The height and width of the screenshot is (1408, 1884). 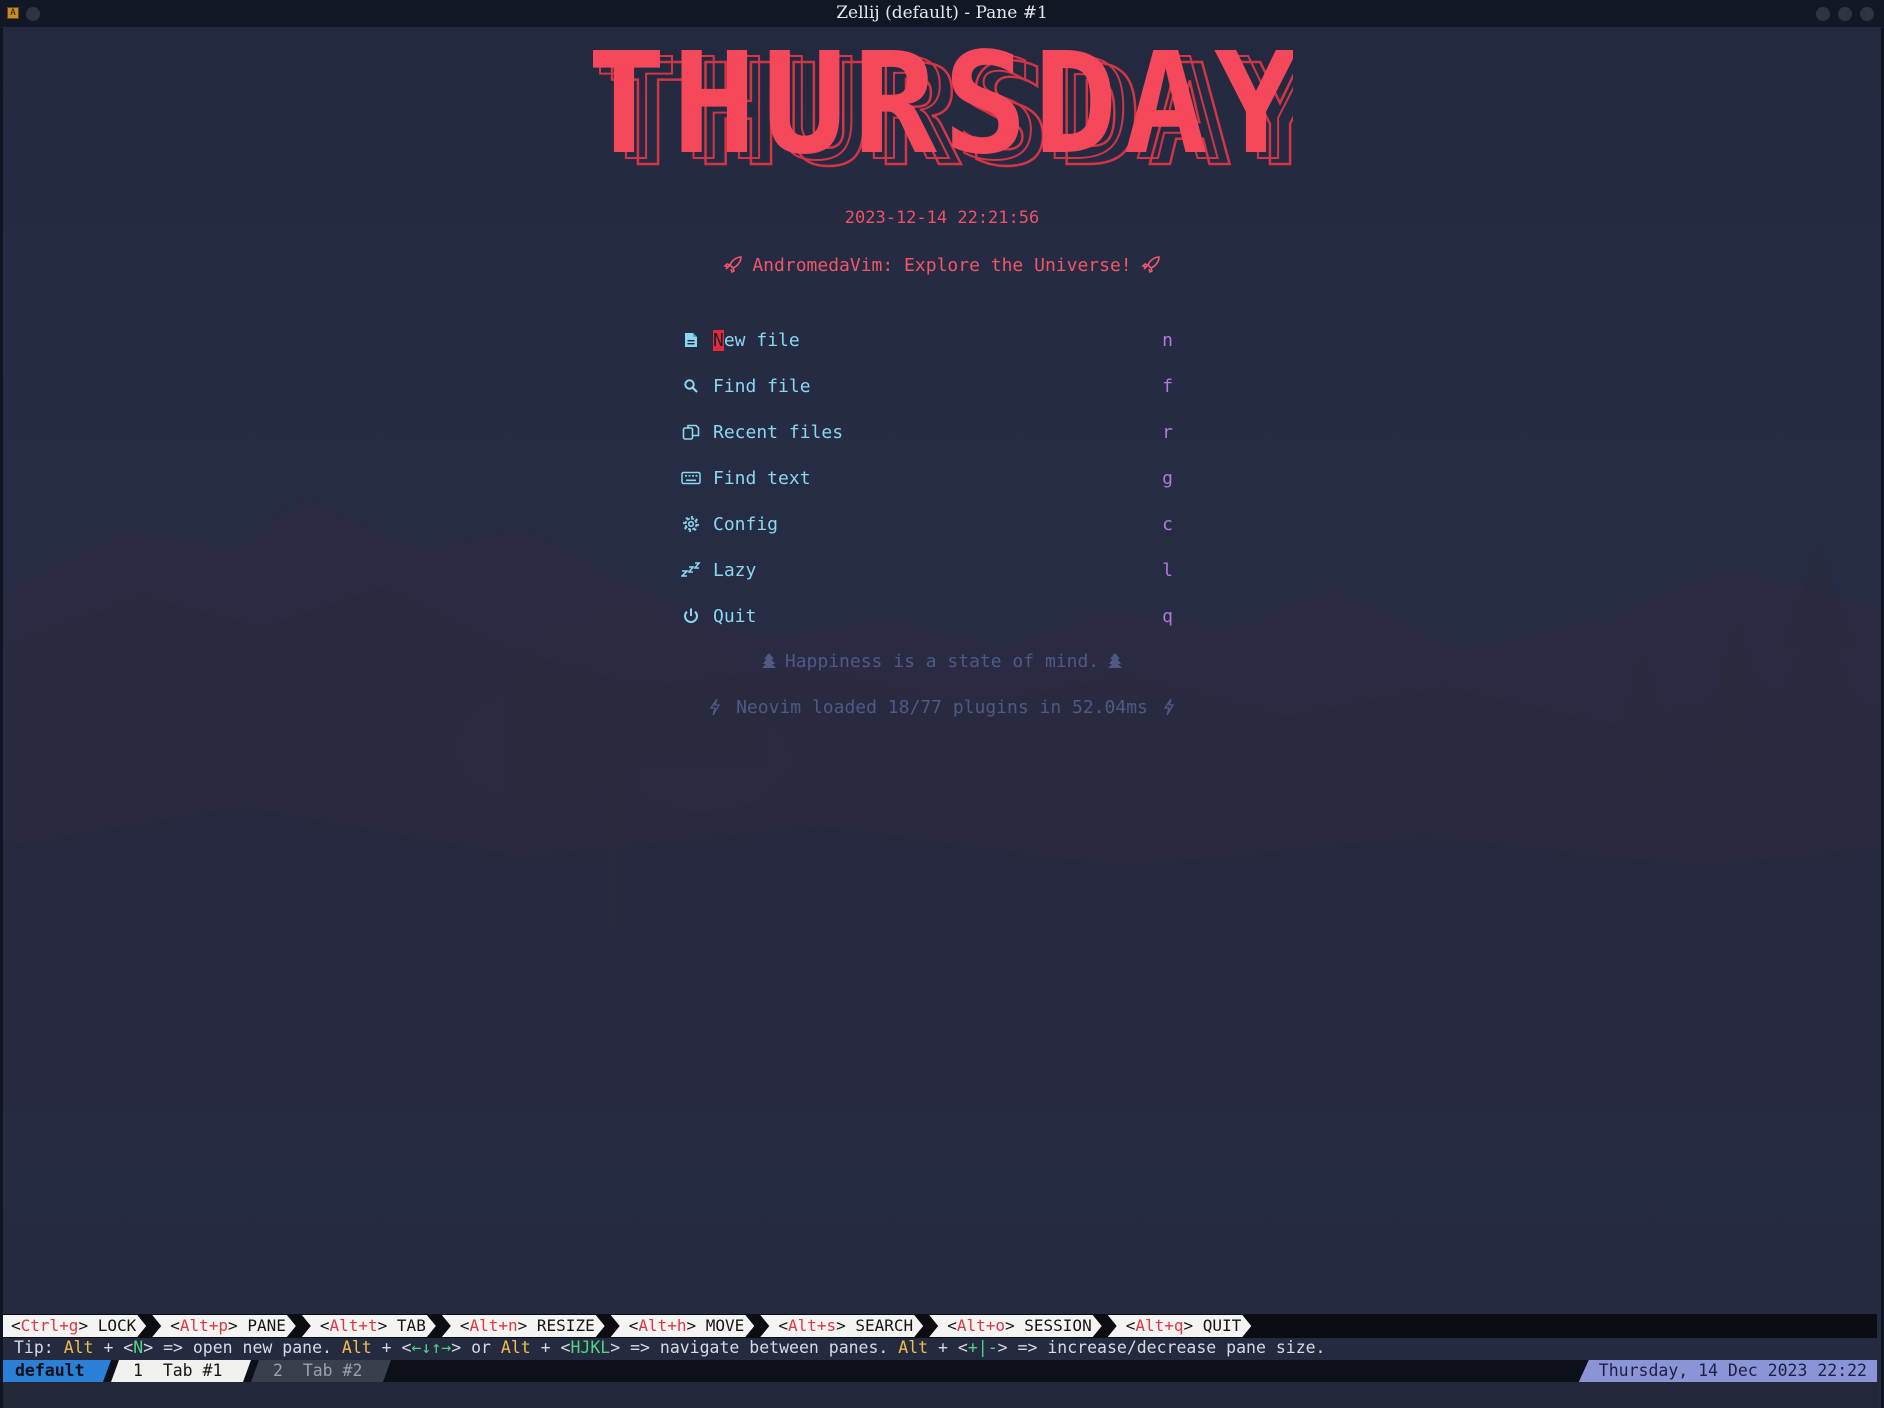 What do you see at coordinates (1845, 14) in the screenshot?
I see `maximize-button` at bounding box center [1845, 14].